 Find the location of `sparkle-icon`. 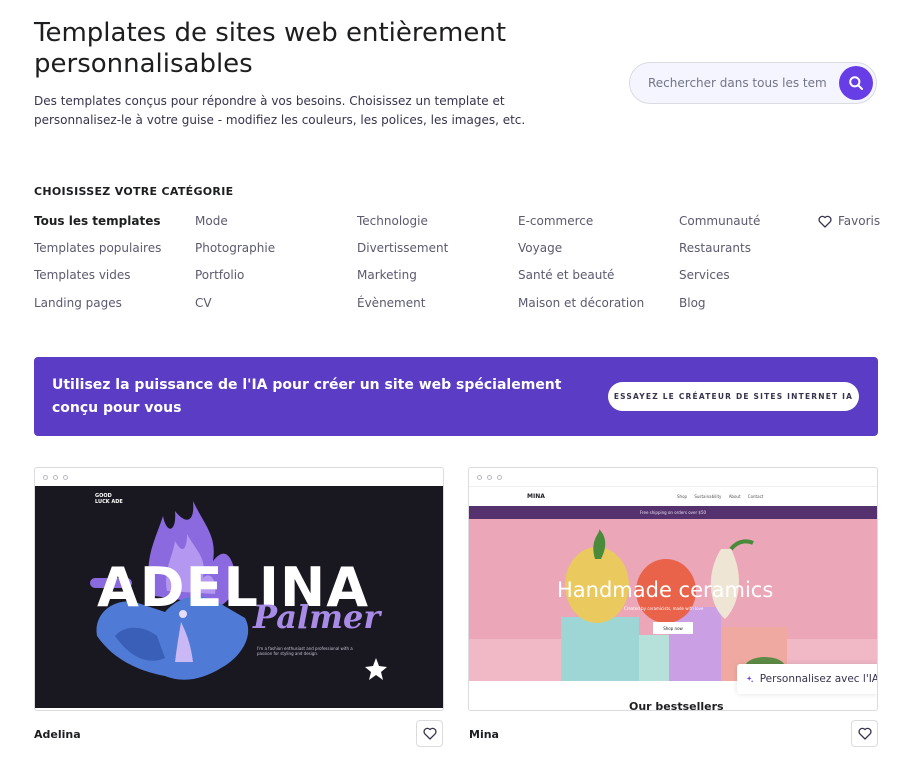

sparkle-icon is located at coordinates (750, 679).